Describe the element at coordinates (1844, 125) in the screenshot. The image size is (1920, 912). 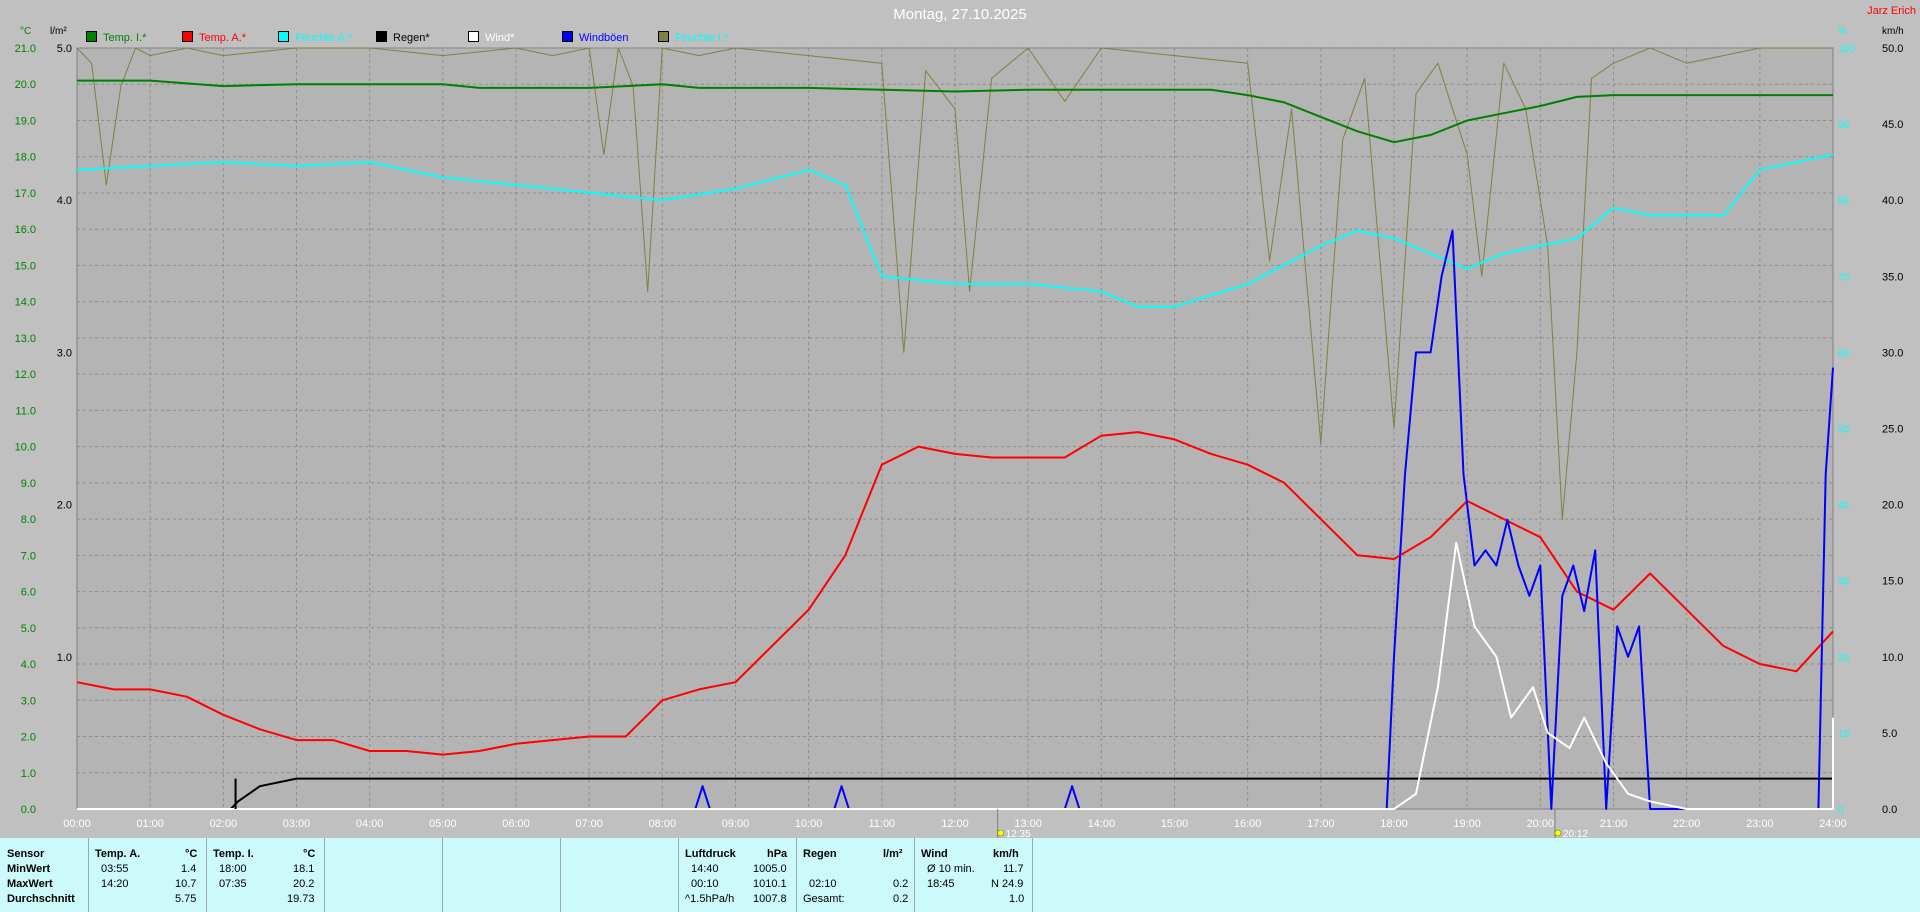
I see `humidity-tick-label: 90` at that location.